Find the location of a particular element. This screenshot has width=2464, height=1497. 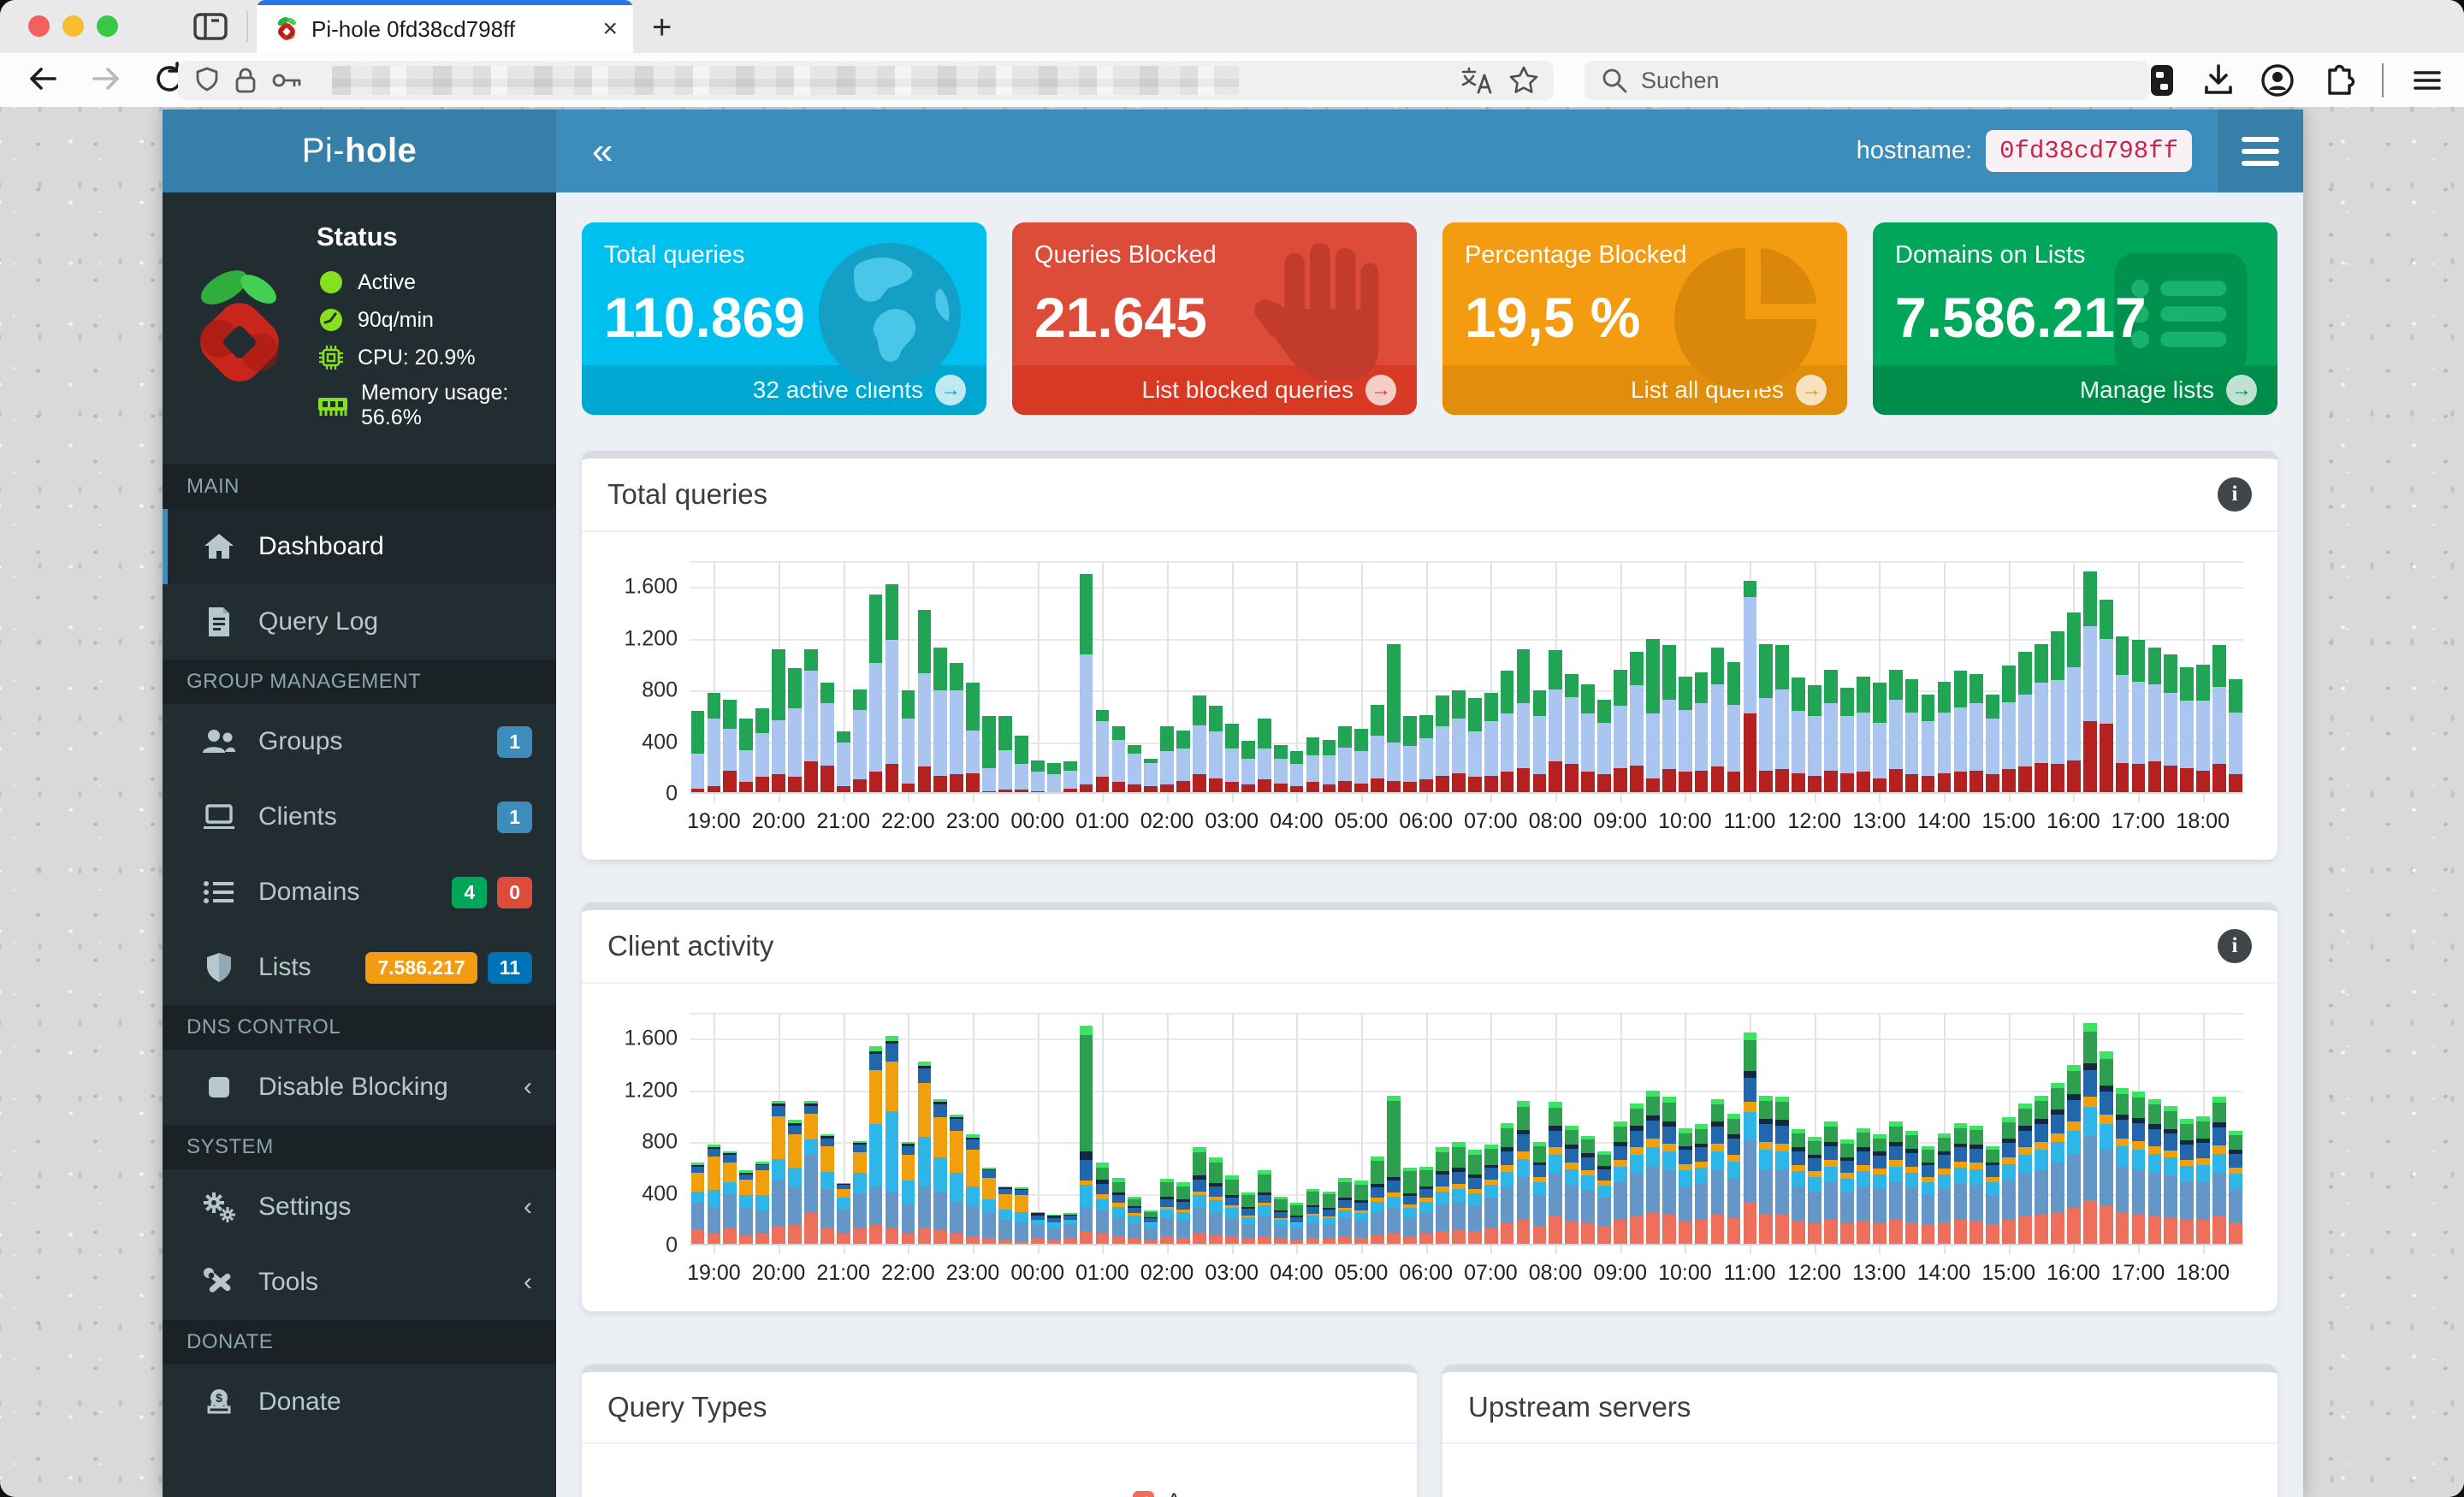

minimize-window-button is located at coordinates (73, 26).